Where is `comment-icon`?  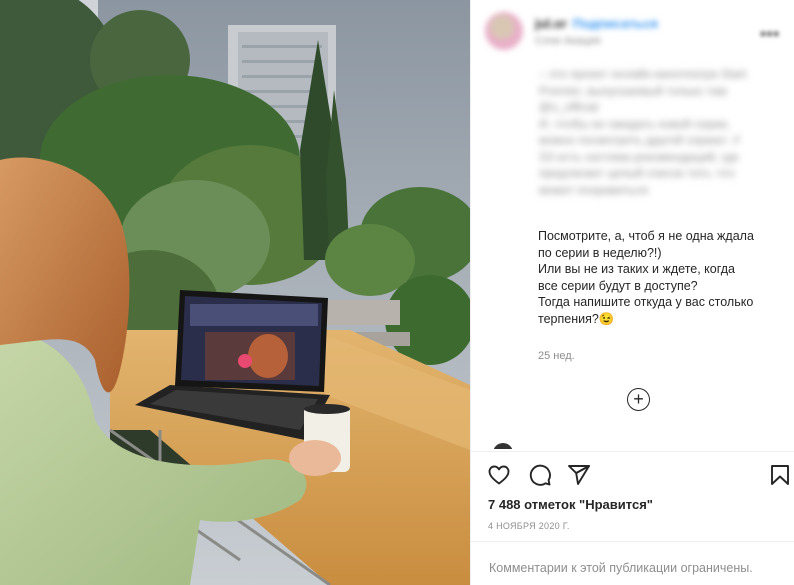
comment-icon is located at coordinates (540, 475).